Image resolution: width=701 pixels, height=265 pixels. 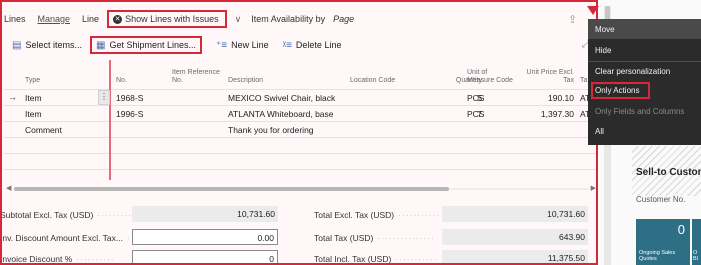 I want to click on cell-unit-price: 190.10, so click(x=549, y=98).